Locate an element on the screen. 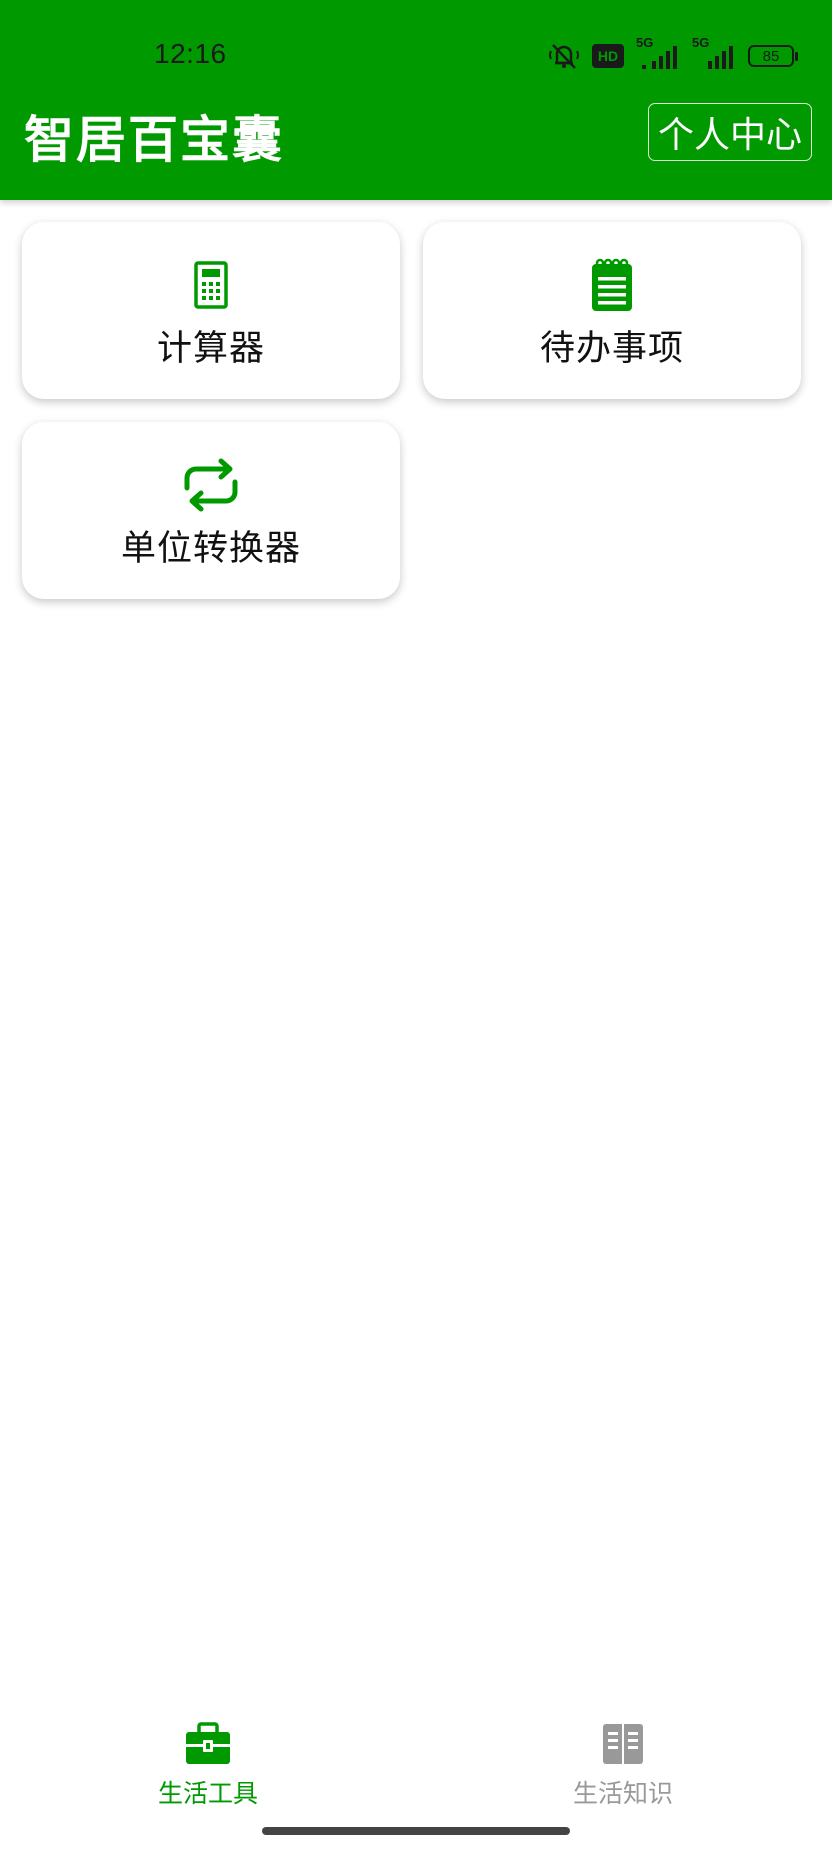  status-icons: HD 5G 5G 85 is located at coordinates (673, 53).